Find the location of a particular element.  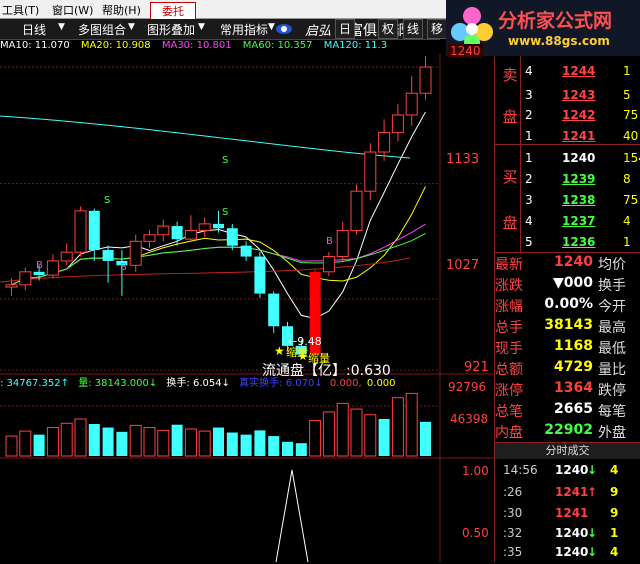

tab-day: 日 is located at coordinates (345, 29).